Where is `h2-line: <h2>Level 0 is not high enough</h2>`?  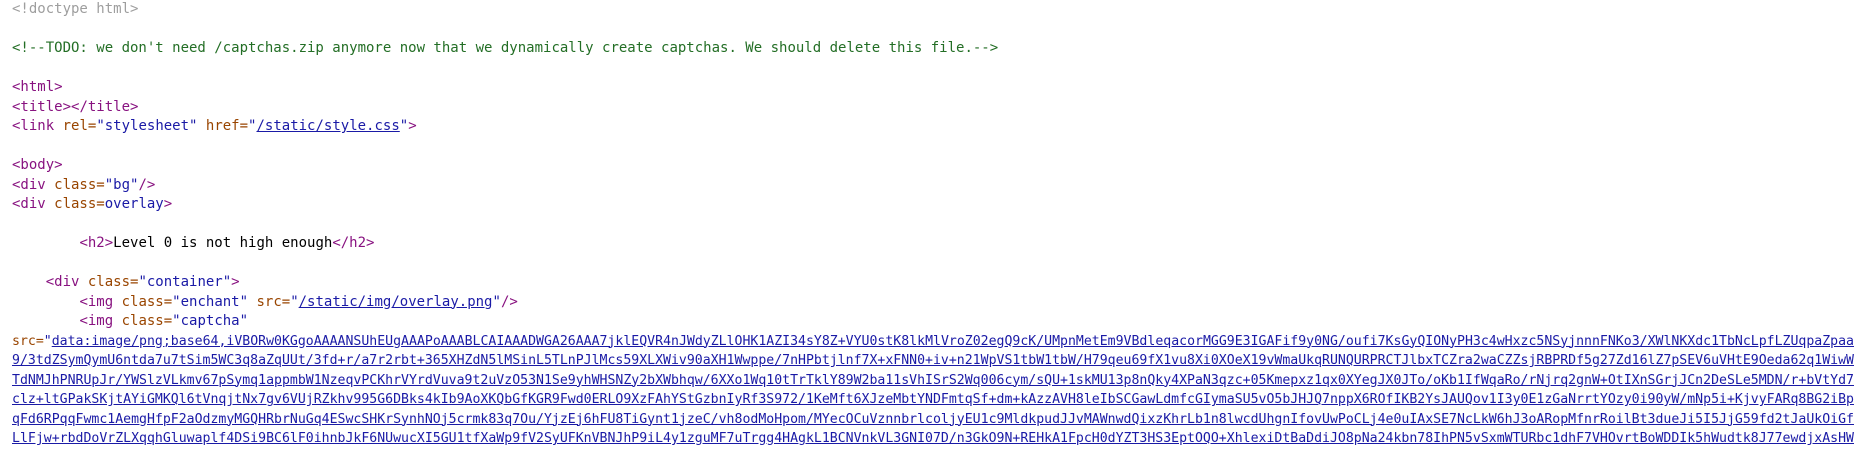
h2-line: <h2>Level 0 is not high enough</h2> is located at coordinates (227, 243).